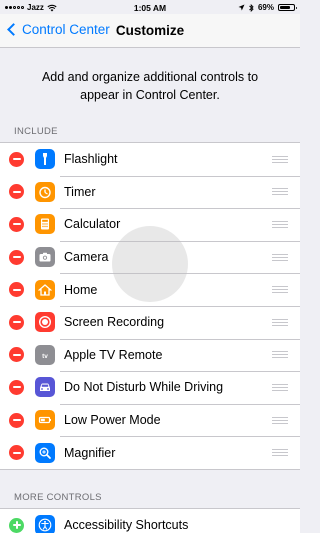  Describe the element at coordinates (58, 497) in the screenshot. I see `section-header-more-controls: MORE CONTROLS` at that location.